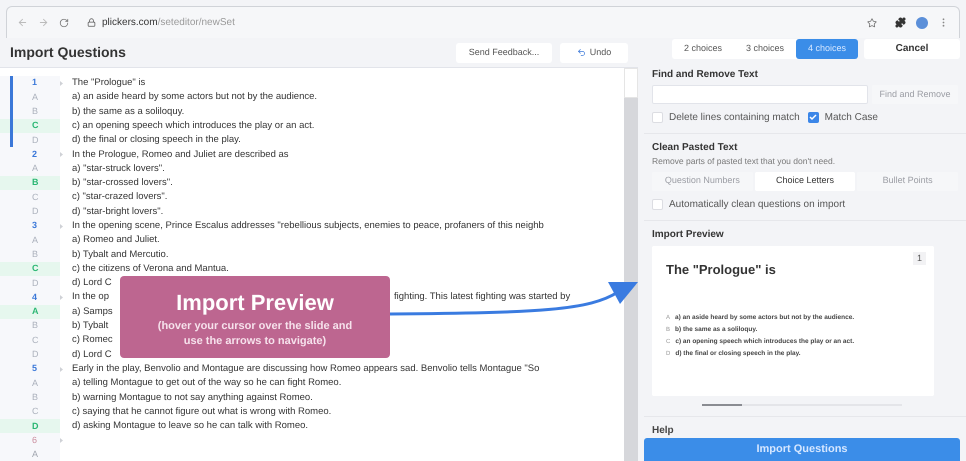 The width and height of the screenshot is (966, 461). I want to click on callout-text: (hover your cursor over the slide and use the arrows to navigate), so click(255, 334).